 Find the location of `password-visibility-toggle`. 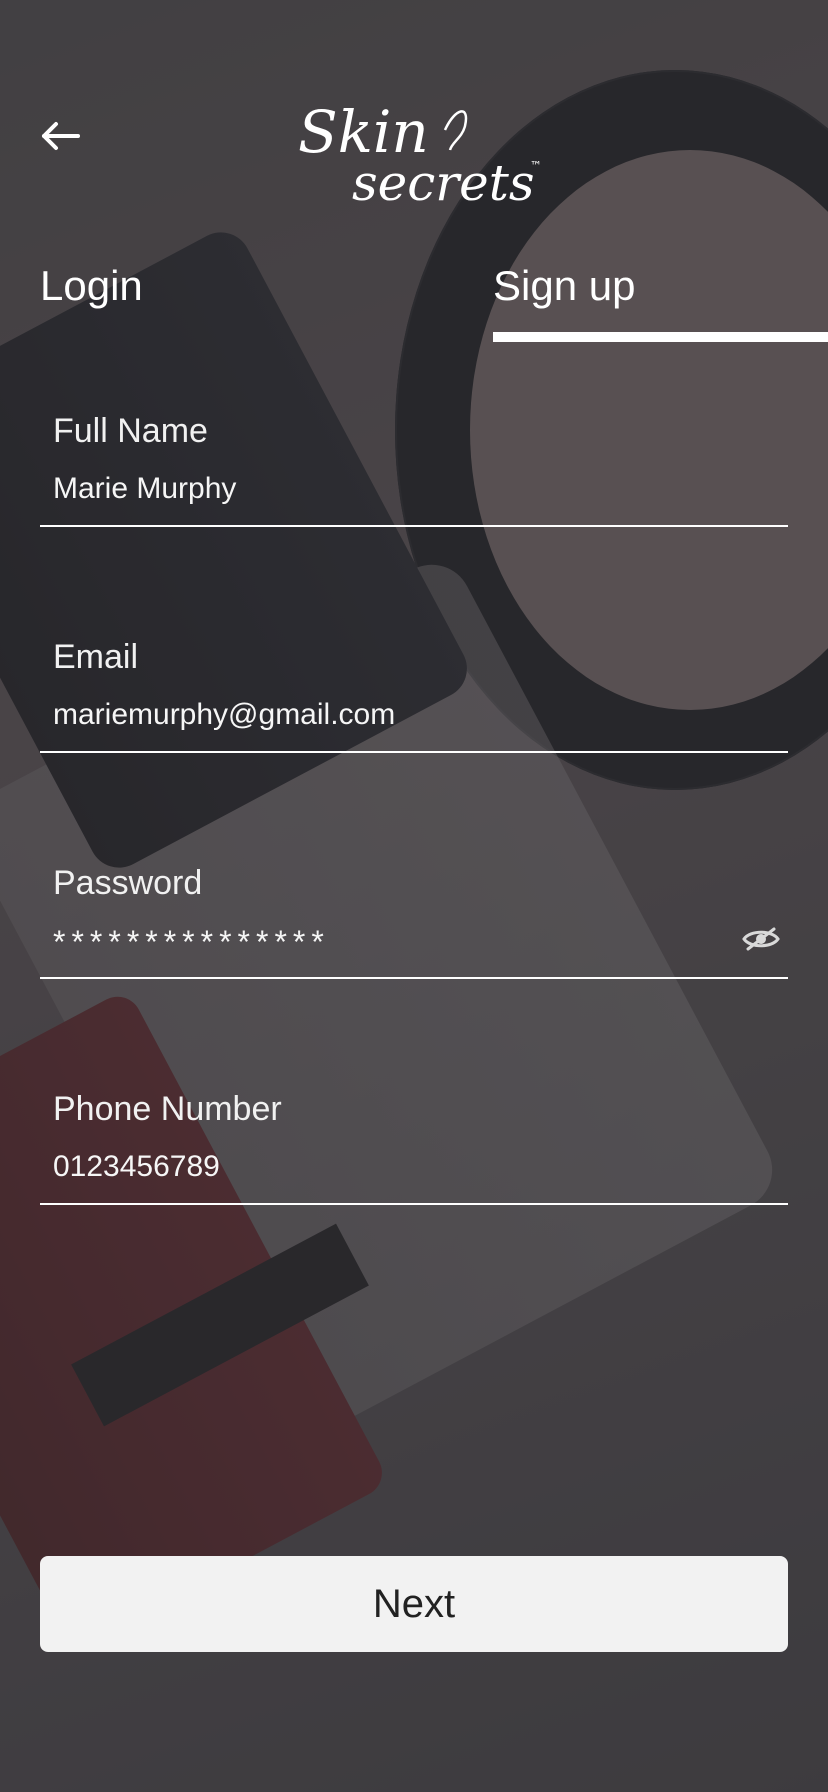

password-visibility-toggle is located at coordinates (761, 939).